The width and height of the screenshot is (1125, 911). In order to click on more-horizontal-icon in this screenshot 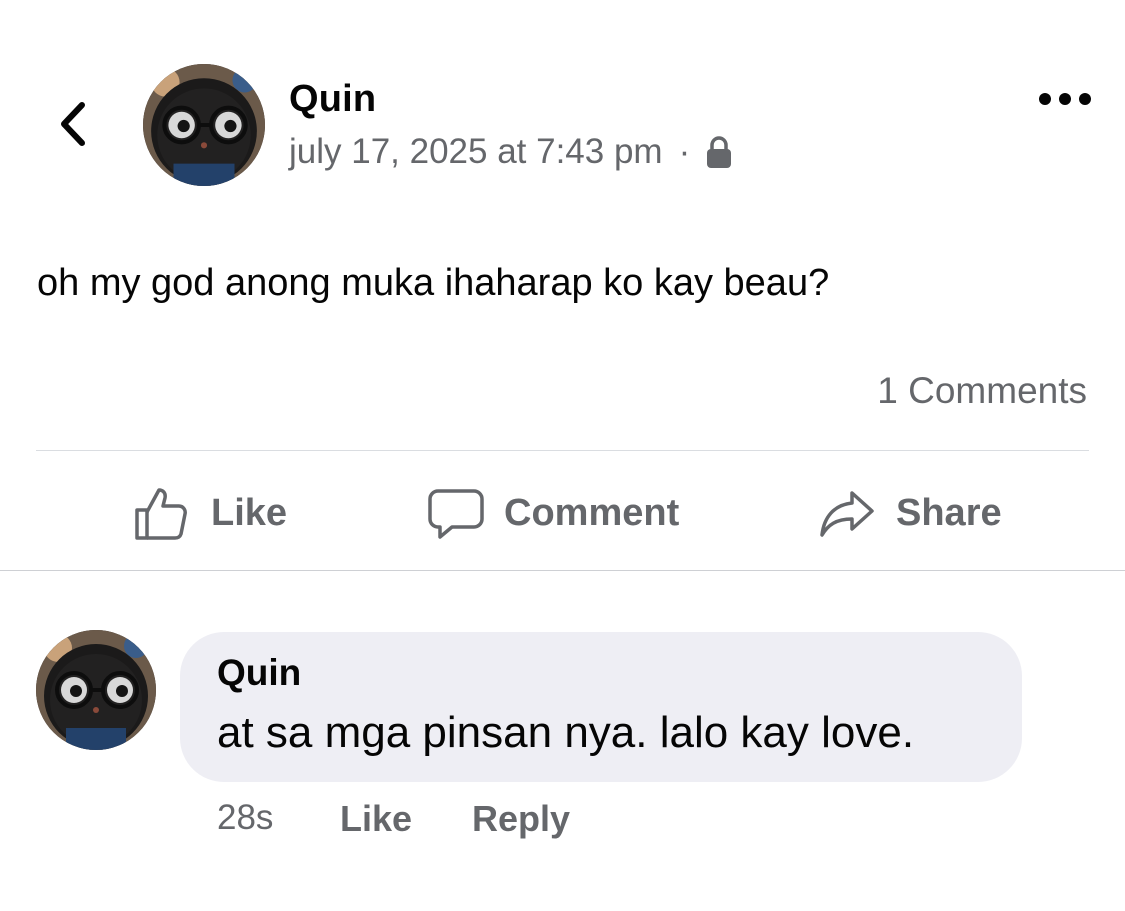, I will do `click(1065, 99)`.